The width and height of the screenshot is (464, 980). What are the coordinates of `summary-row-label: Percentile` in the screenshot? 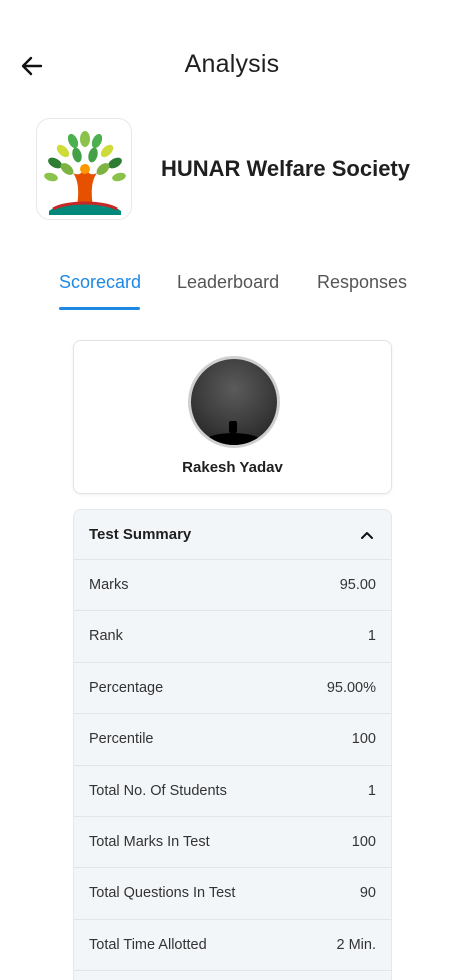 It's located at (121, 739).